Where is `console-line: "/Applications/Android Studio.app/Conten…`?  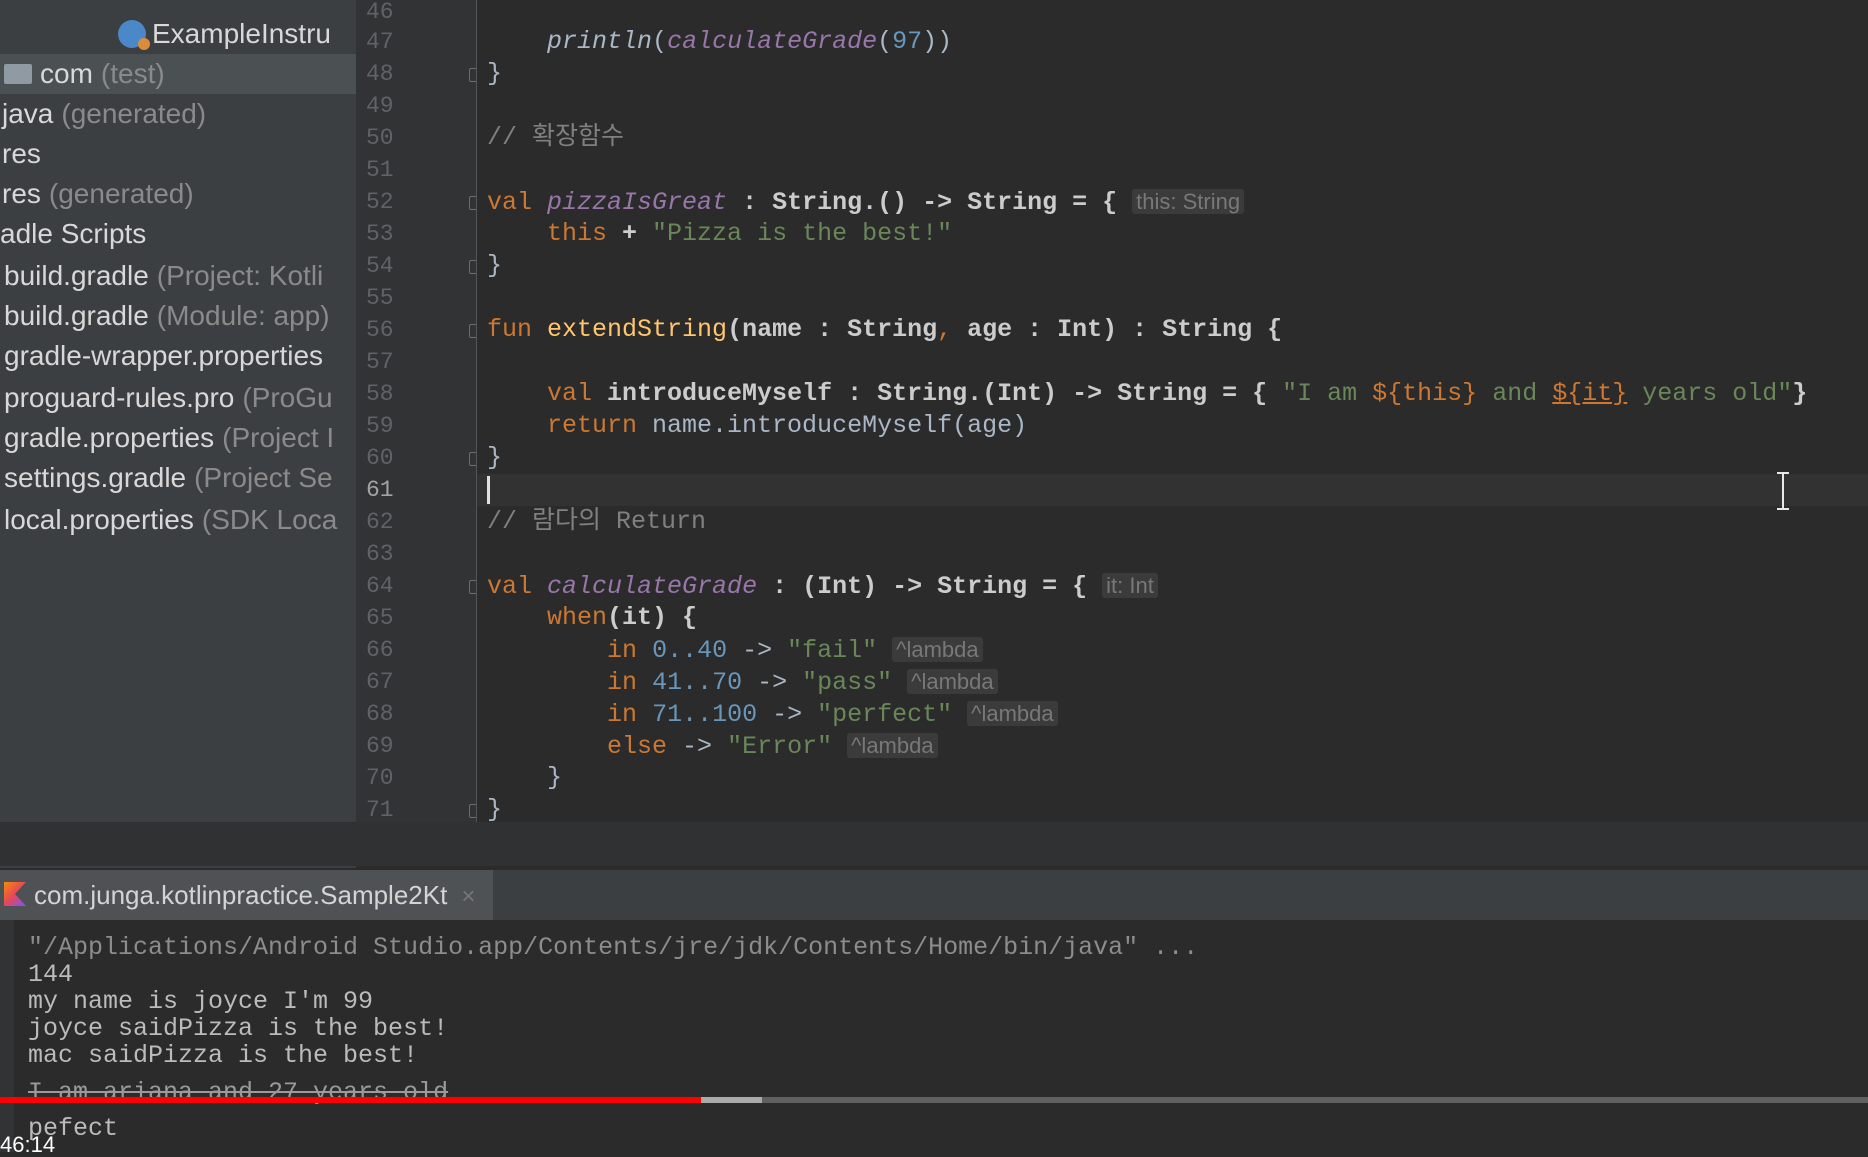 console-line: "/Applications/Android Studio.app/Conten… is located at coordinates (613, 948).